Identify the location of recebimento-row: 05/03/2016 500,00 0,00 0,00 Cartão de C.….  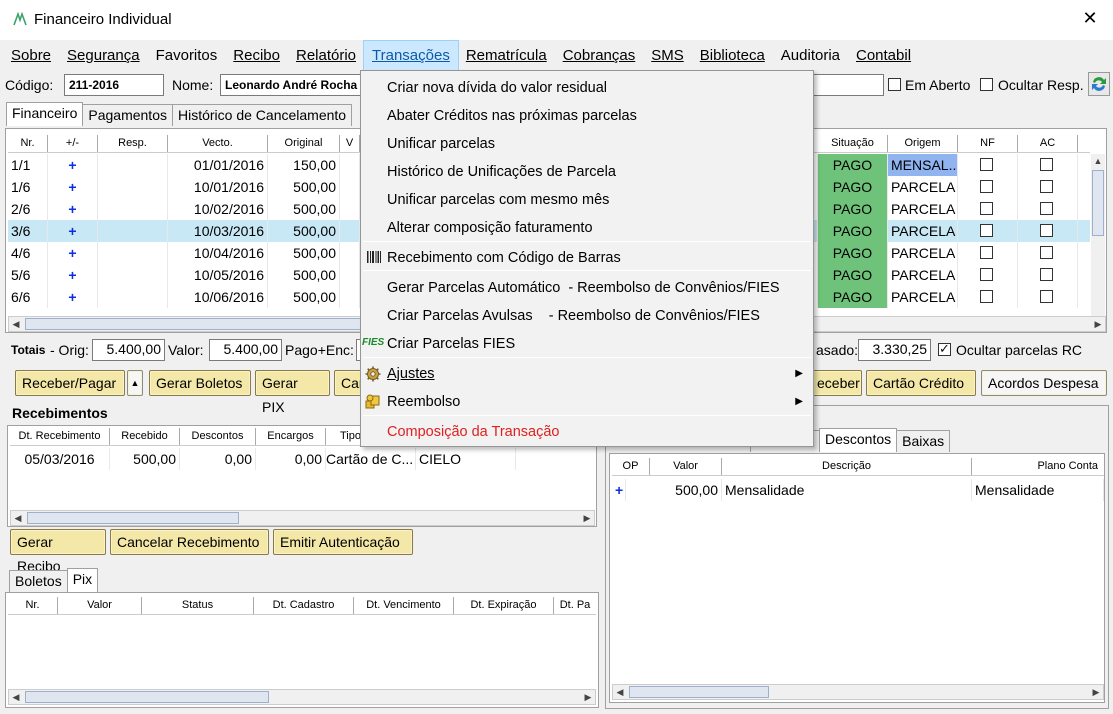
(302, 459).